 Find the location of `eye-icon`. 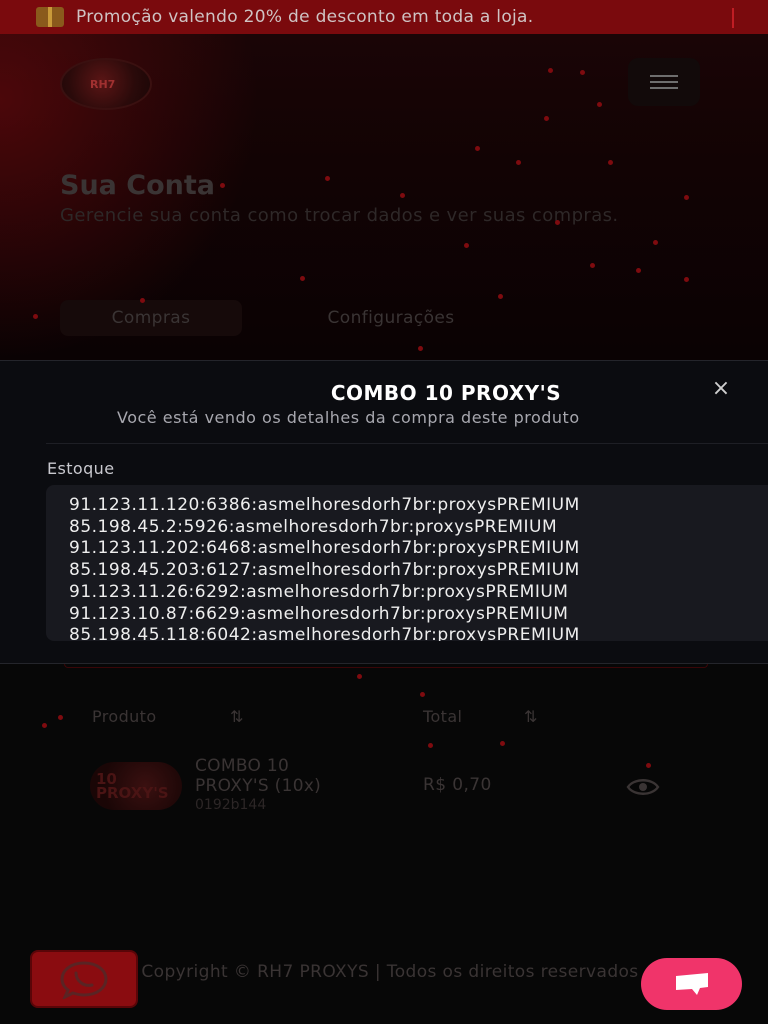

eye-icon is located at coordinates (643, 787).